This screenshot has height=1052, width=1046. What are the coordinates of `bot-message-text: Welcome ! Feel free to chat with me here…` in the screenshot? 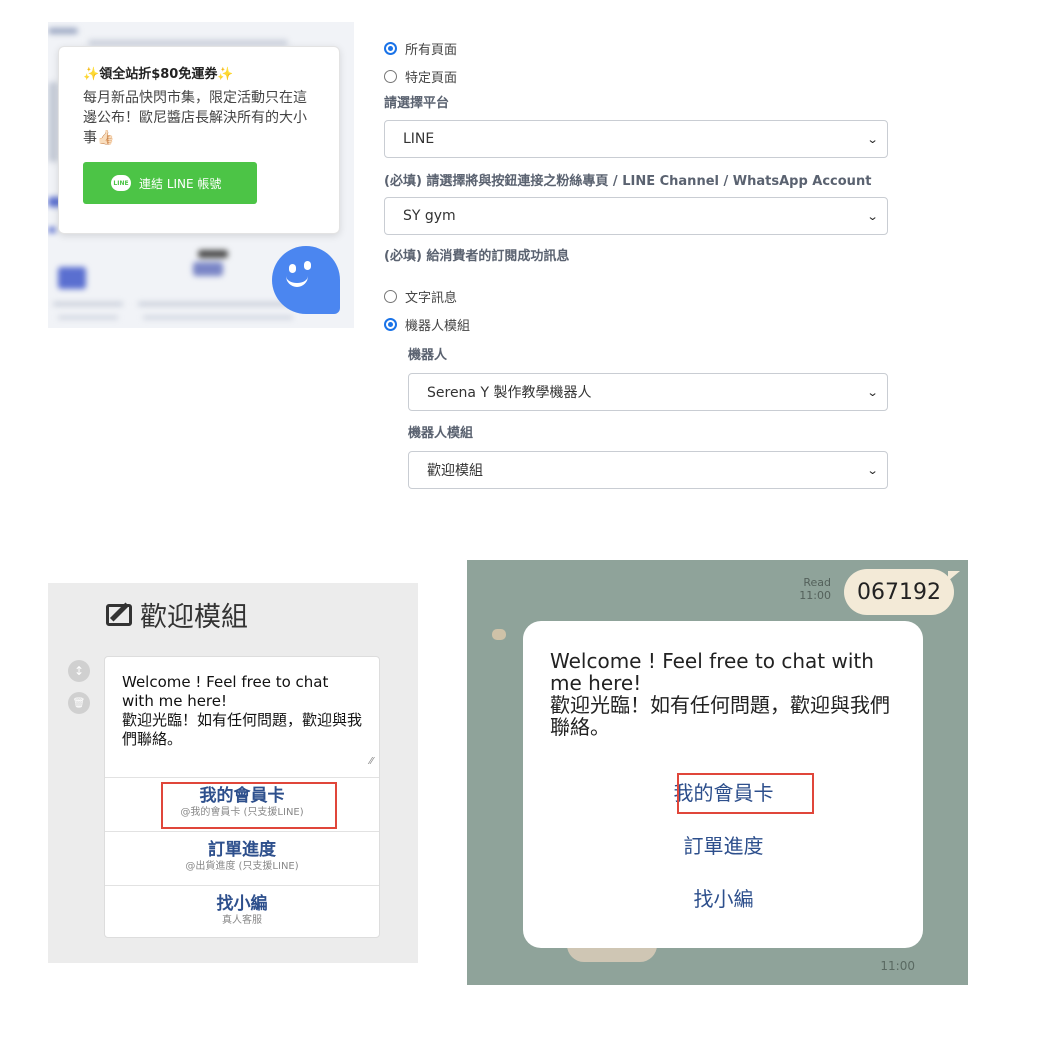 It's located at (720, 694).